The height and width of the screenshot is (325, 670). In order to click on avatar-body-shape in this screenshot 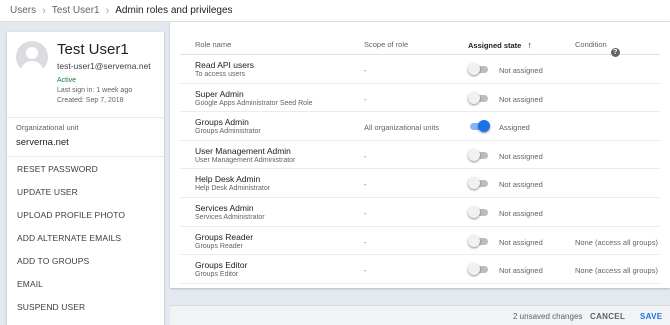, I will do `click(32, 67)`.